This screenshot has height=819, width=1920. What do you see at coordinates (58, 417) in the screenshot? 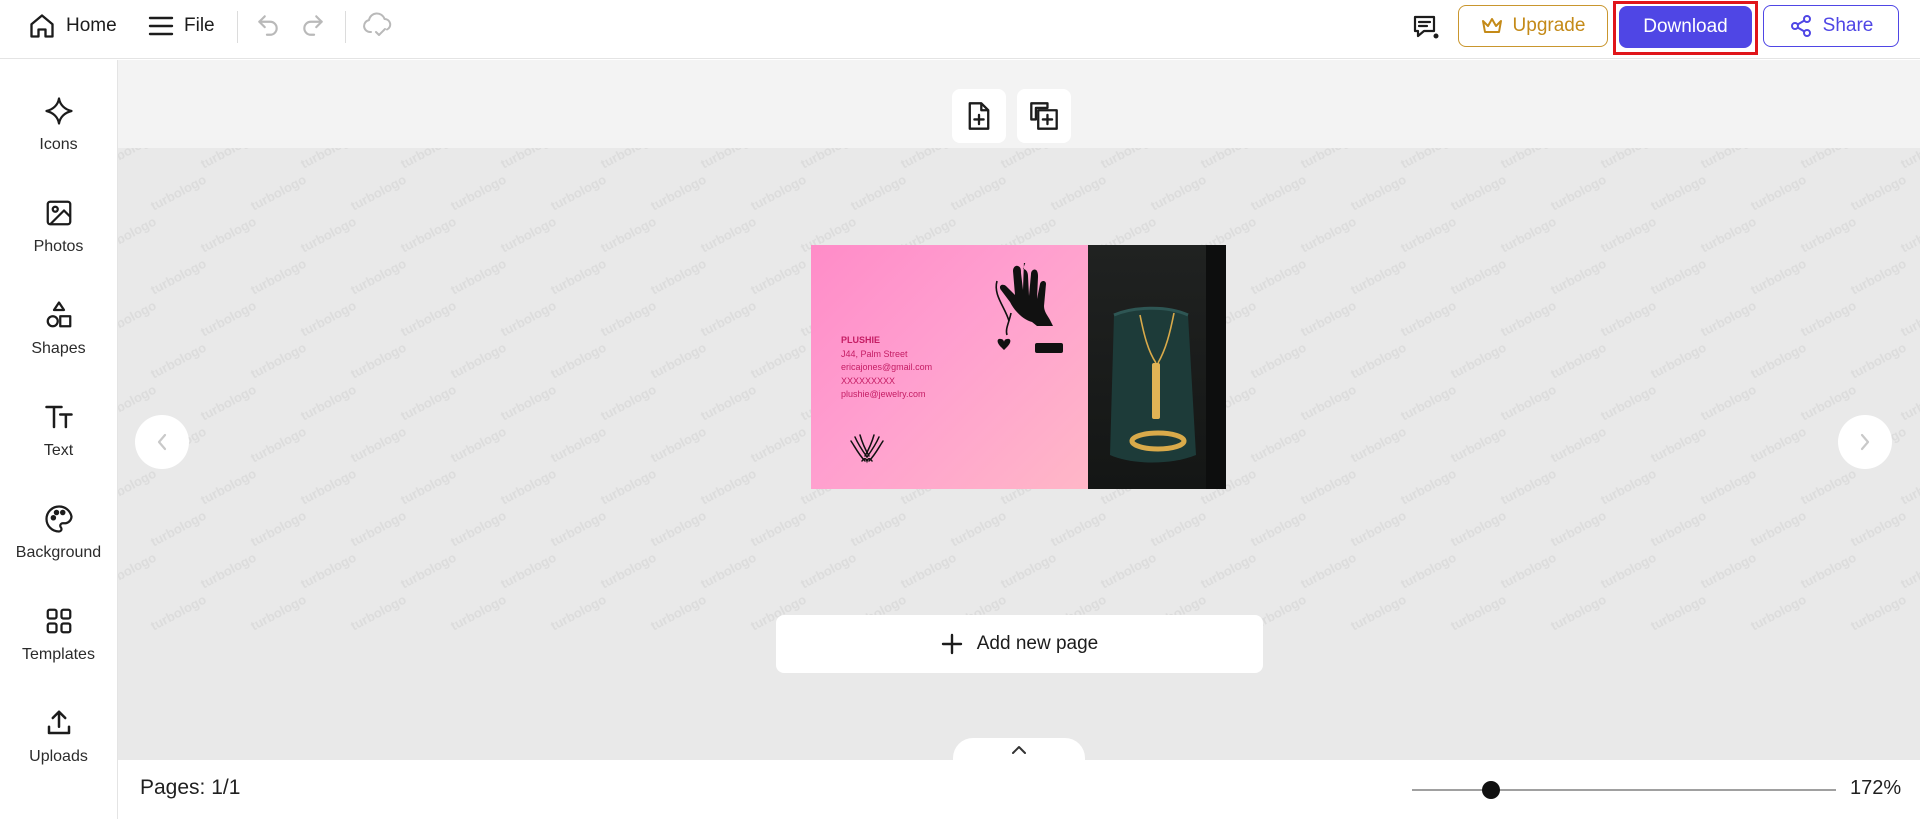
I see `text-icon` at bounding box center [58, 417].